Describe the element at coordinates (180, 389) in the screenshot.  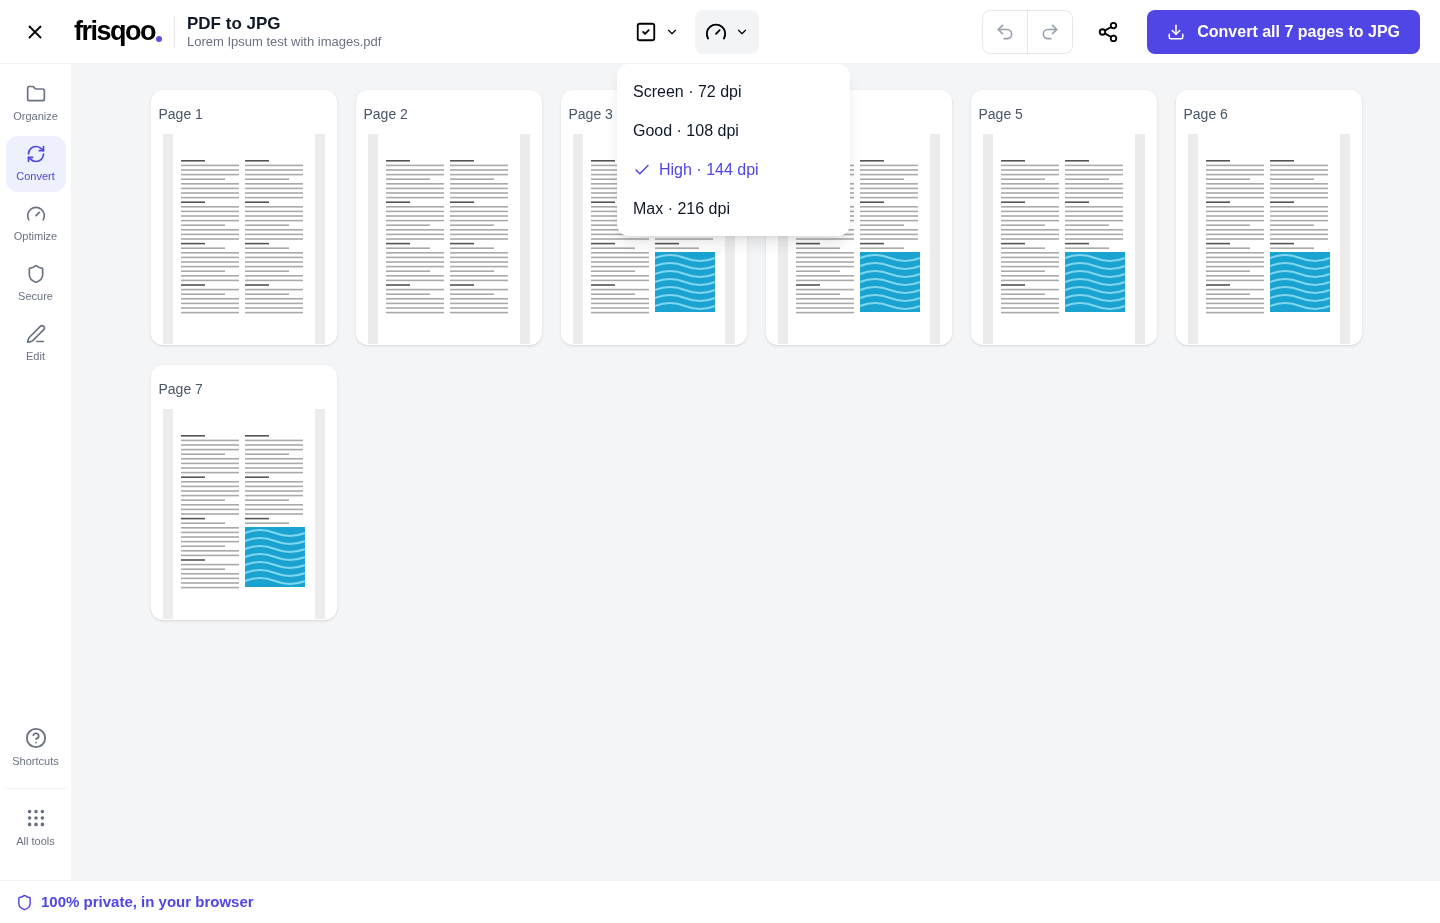
I see `page-label: Page 7` at that location.